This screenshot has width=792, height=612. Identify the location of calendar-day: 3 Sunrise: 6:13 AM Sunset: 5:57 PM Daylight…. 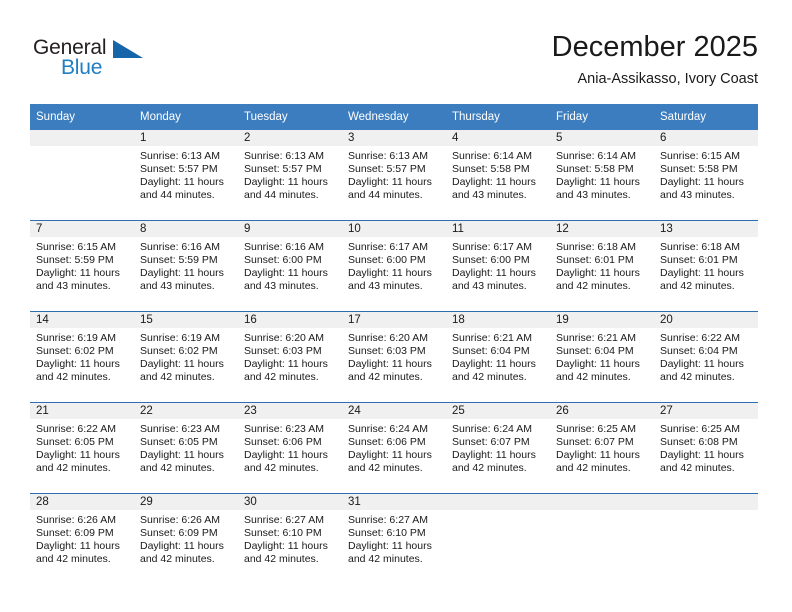
(394, 175).